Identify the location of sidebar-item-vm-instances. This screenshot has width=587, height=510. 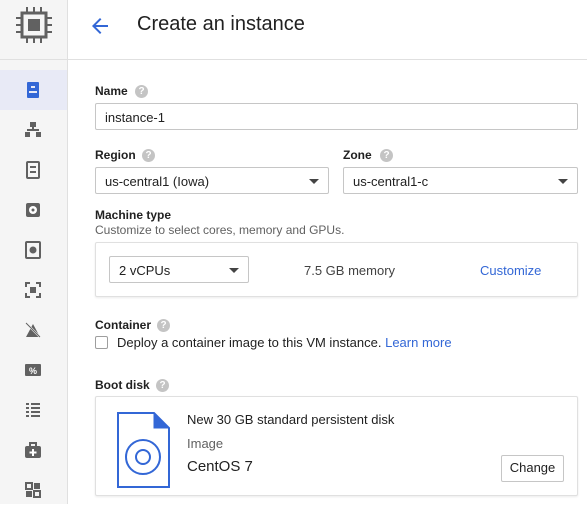
(33, 90).